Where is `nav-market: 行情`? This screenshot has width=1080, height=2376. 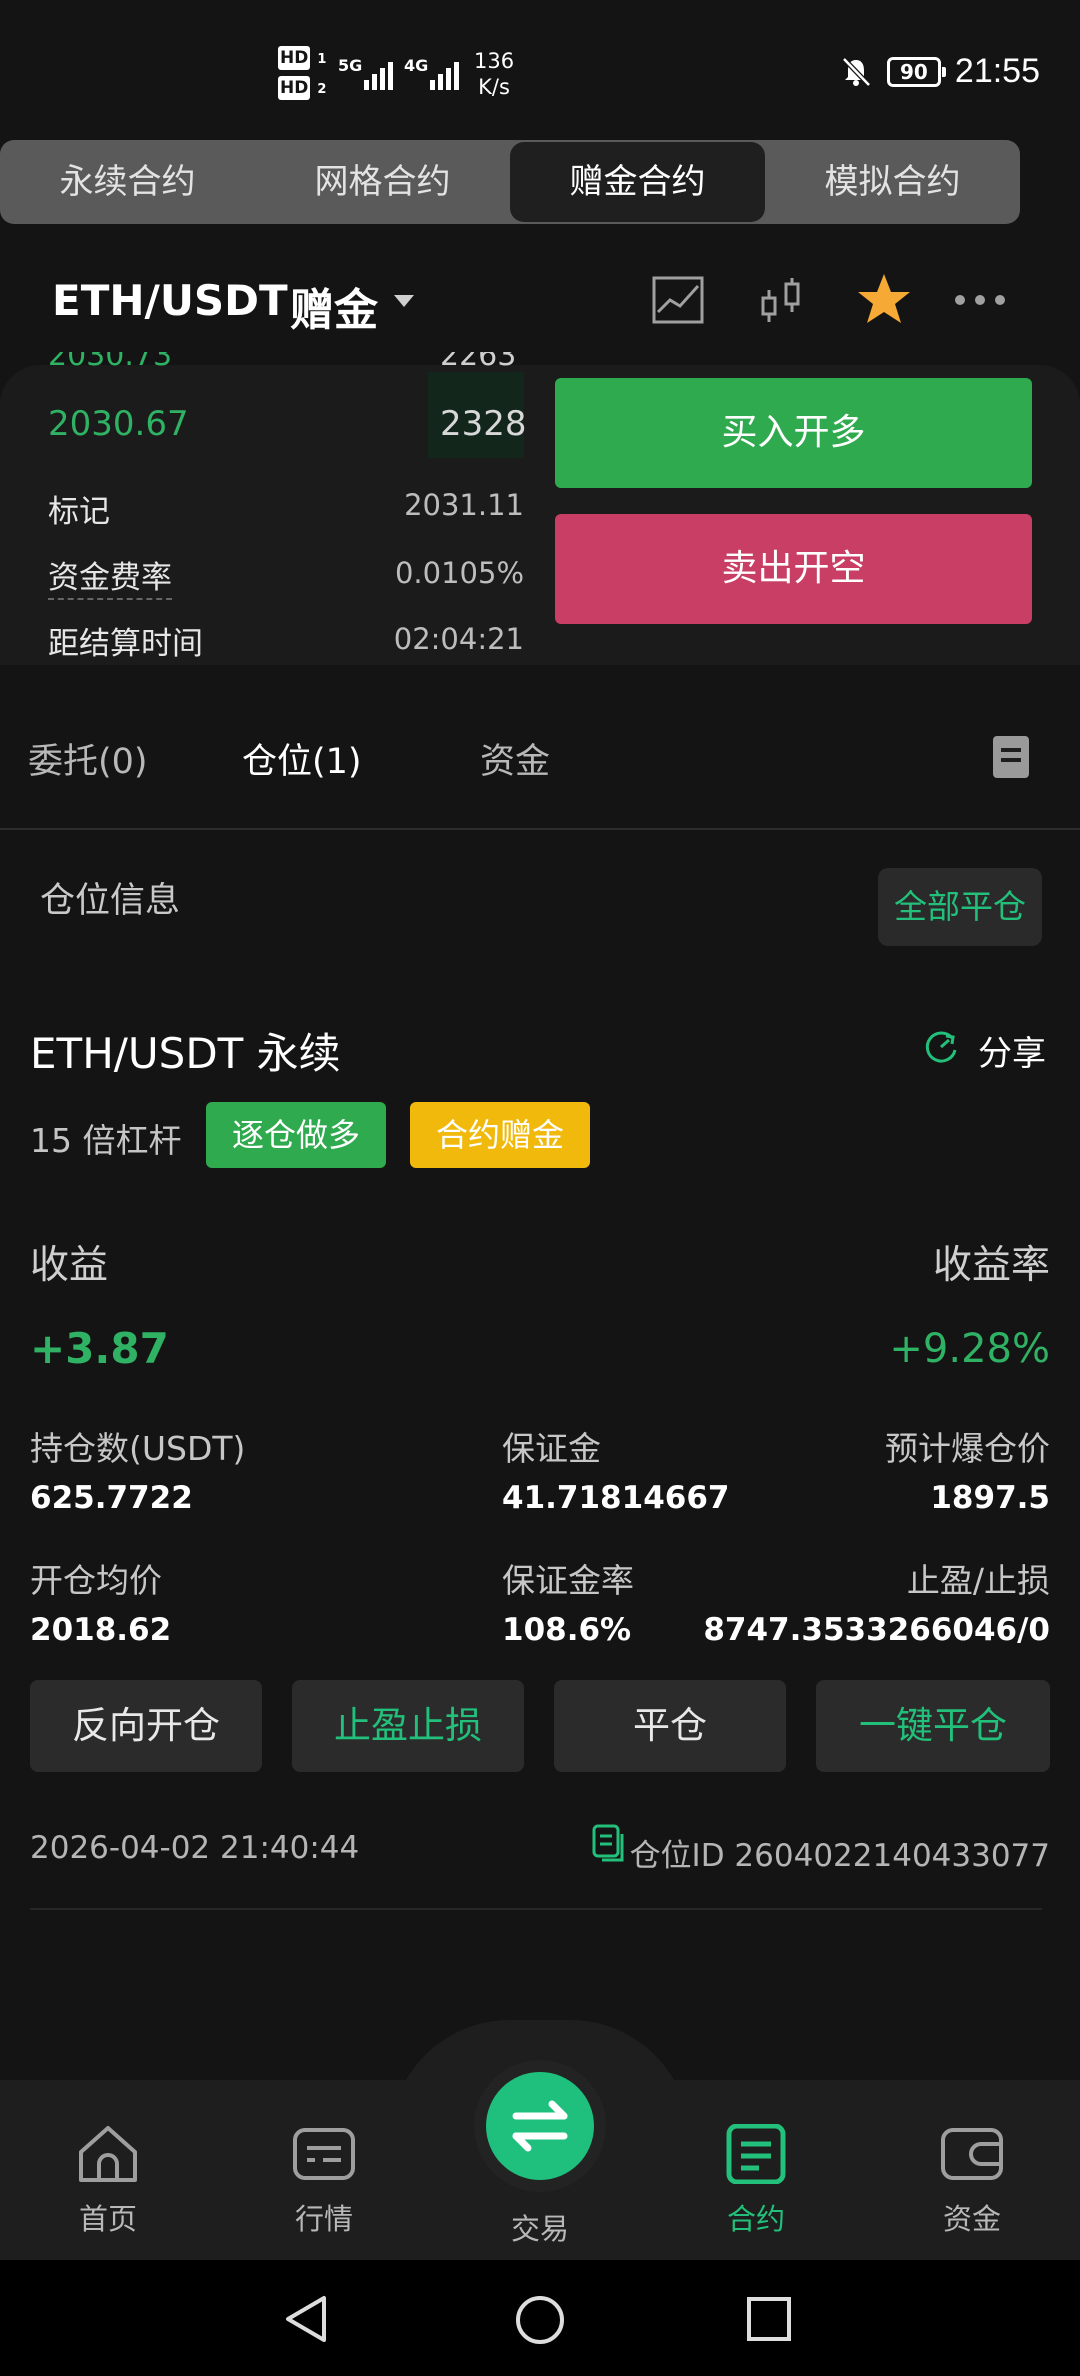 nav-market: 行情 is located at coordinates (324, 2181).